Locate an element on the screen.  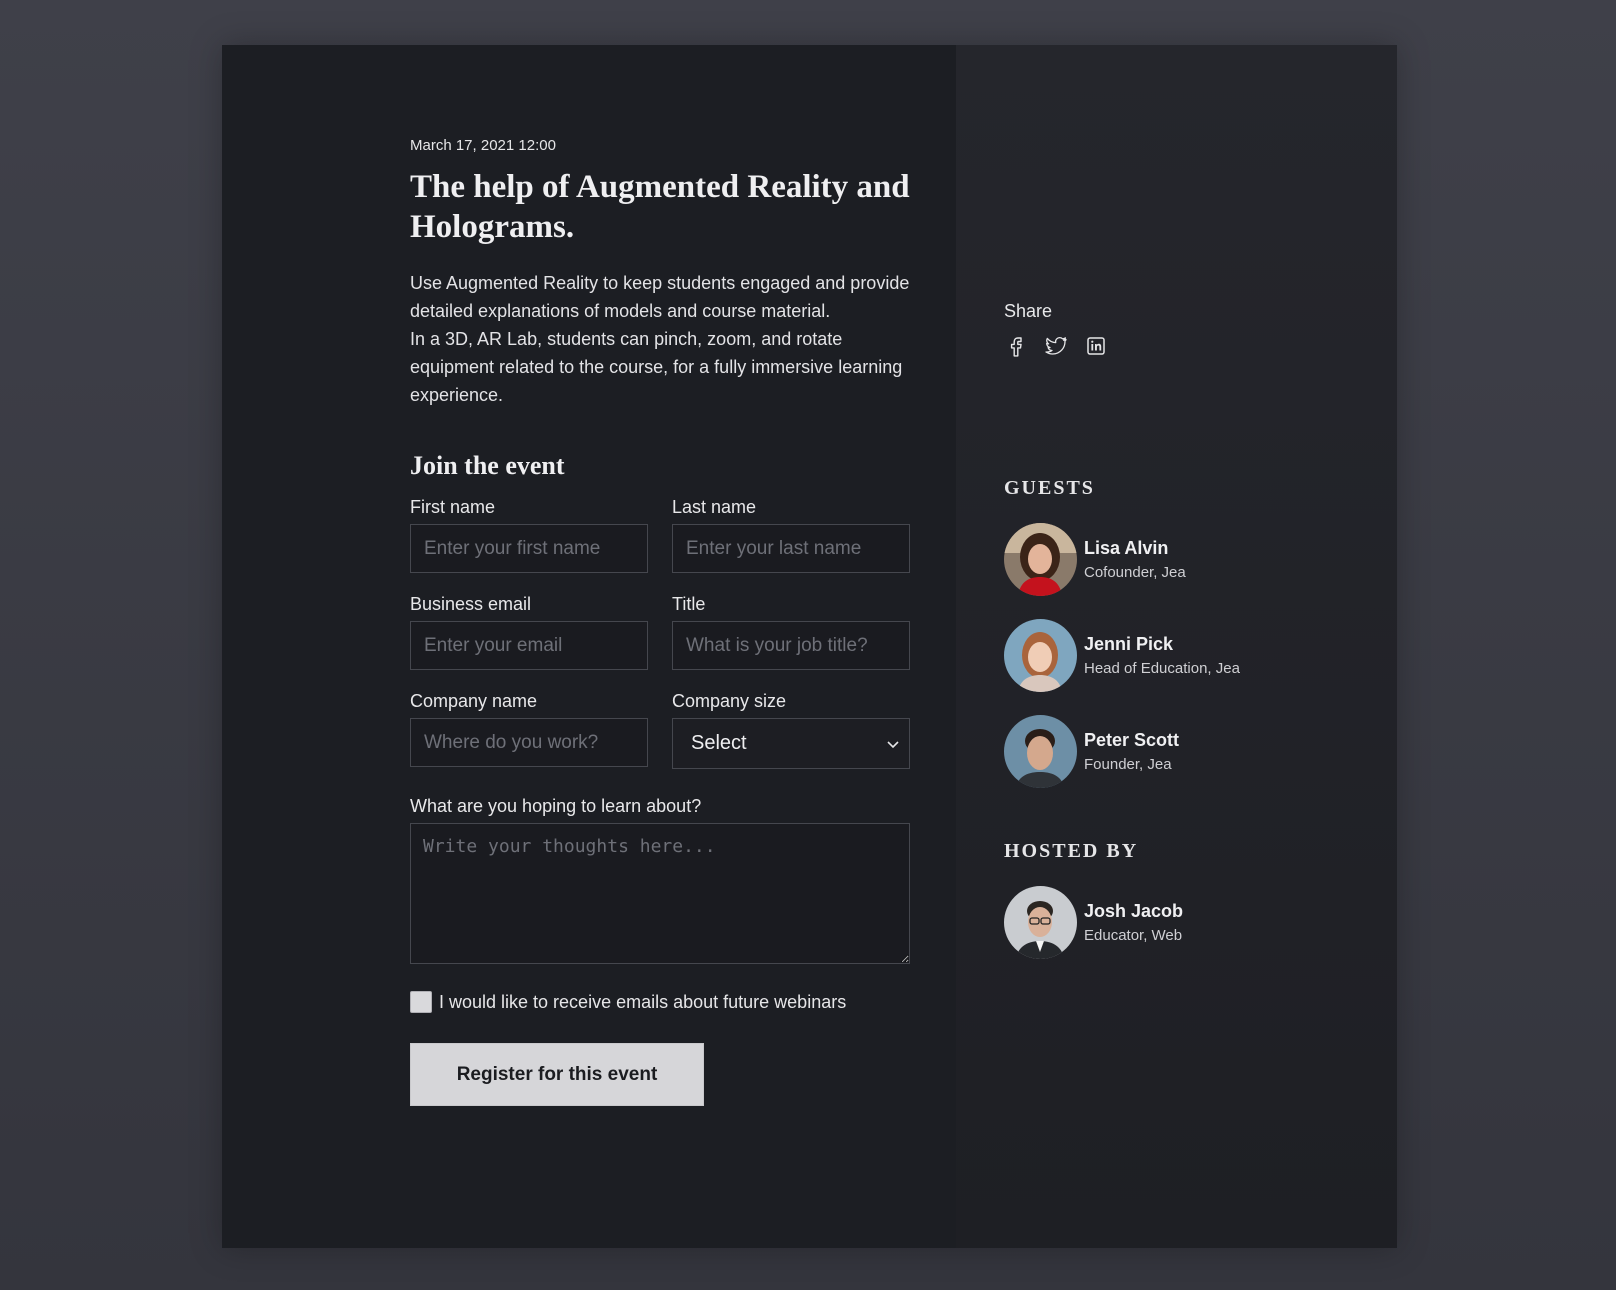
email-field: Business email is located at coordinates (529, 632).